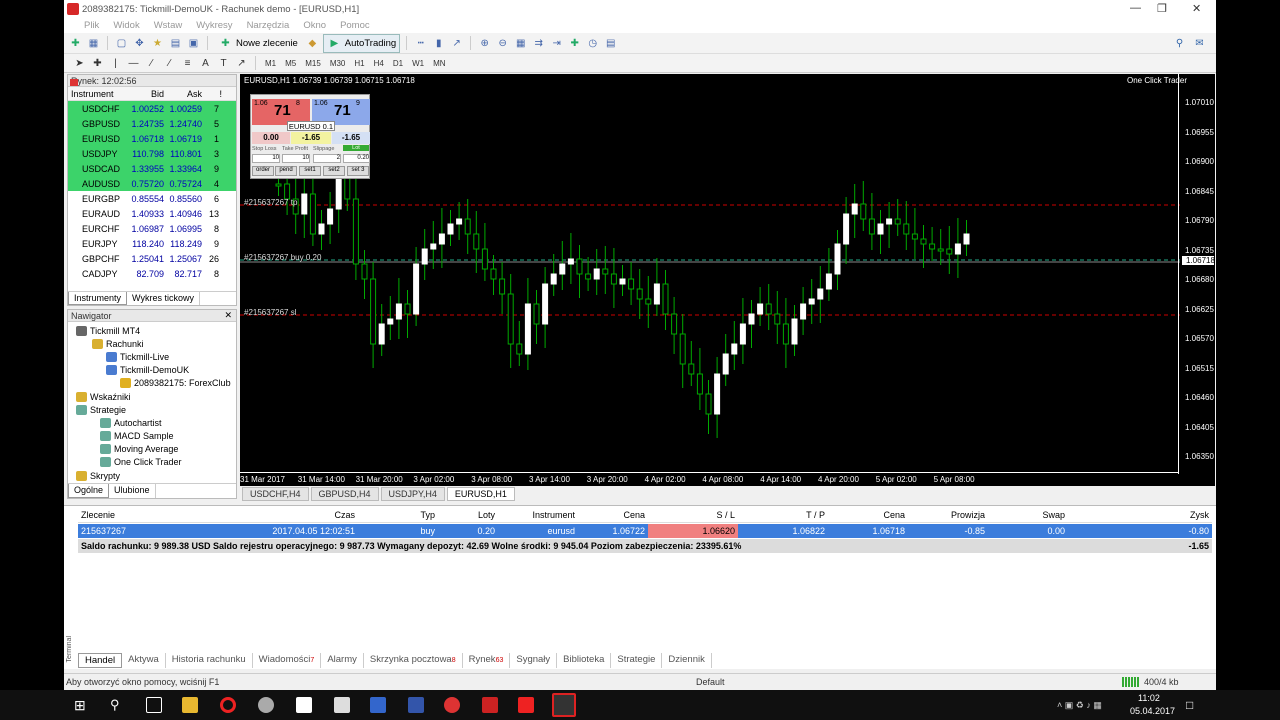  Describe the element at coordinates (75, 43) in the screenshot. I see `new-chart-icon: ✚` at that location.